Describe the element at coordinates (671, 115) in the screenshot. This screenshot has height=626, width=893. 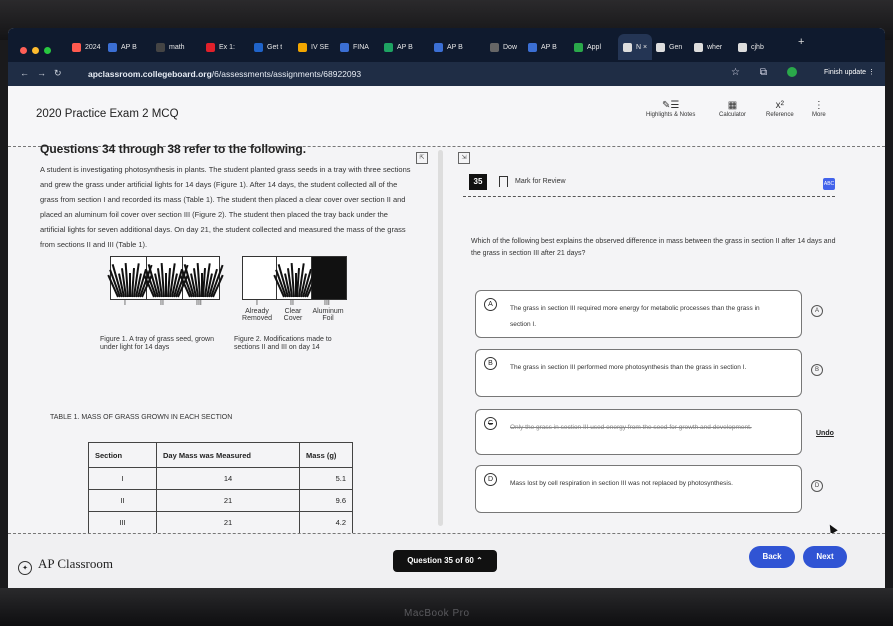
I see `tool-label: Highlights & Notes` at that location.